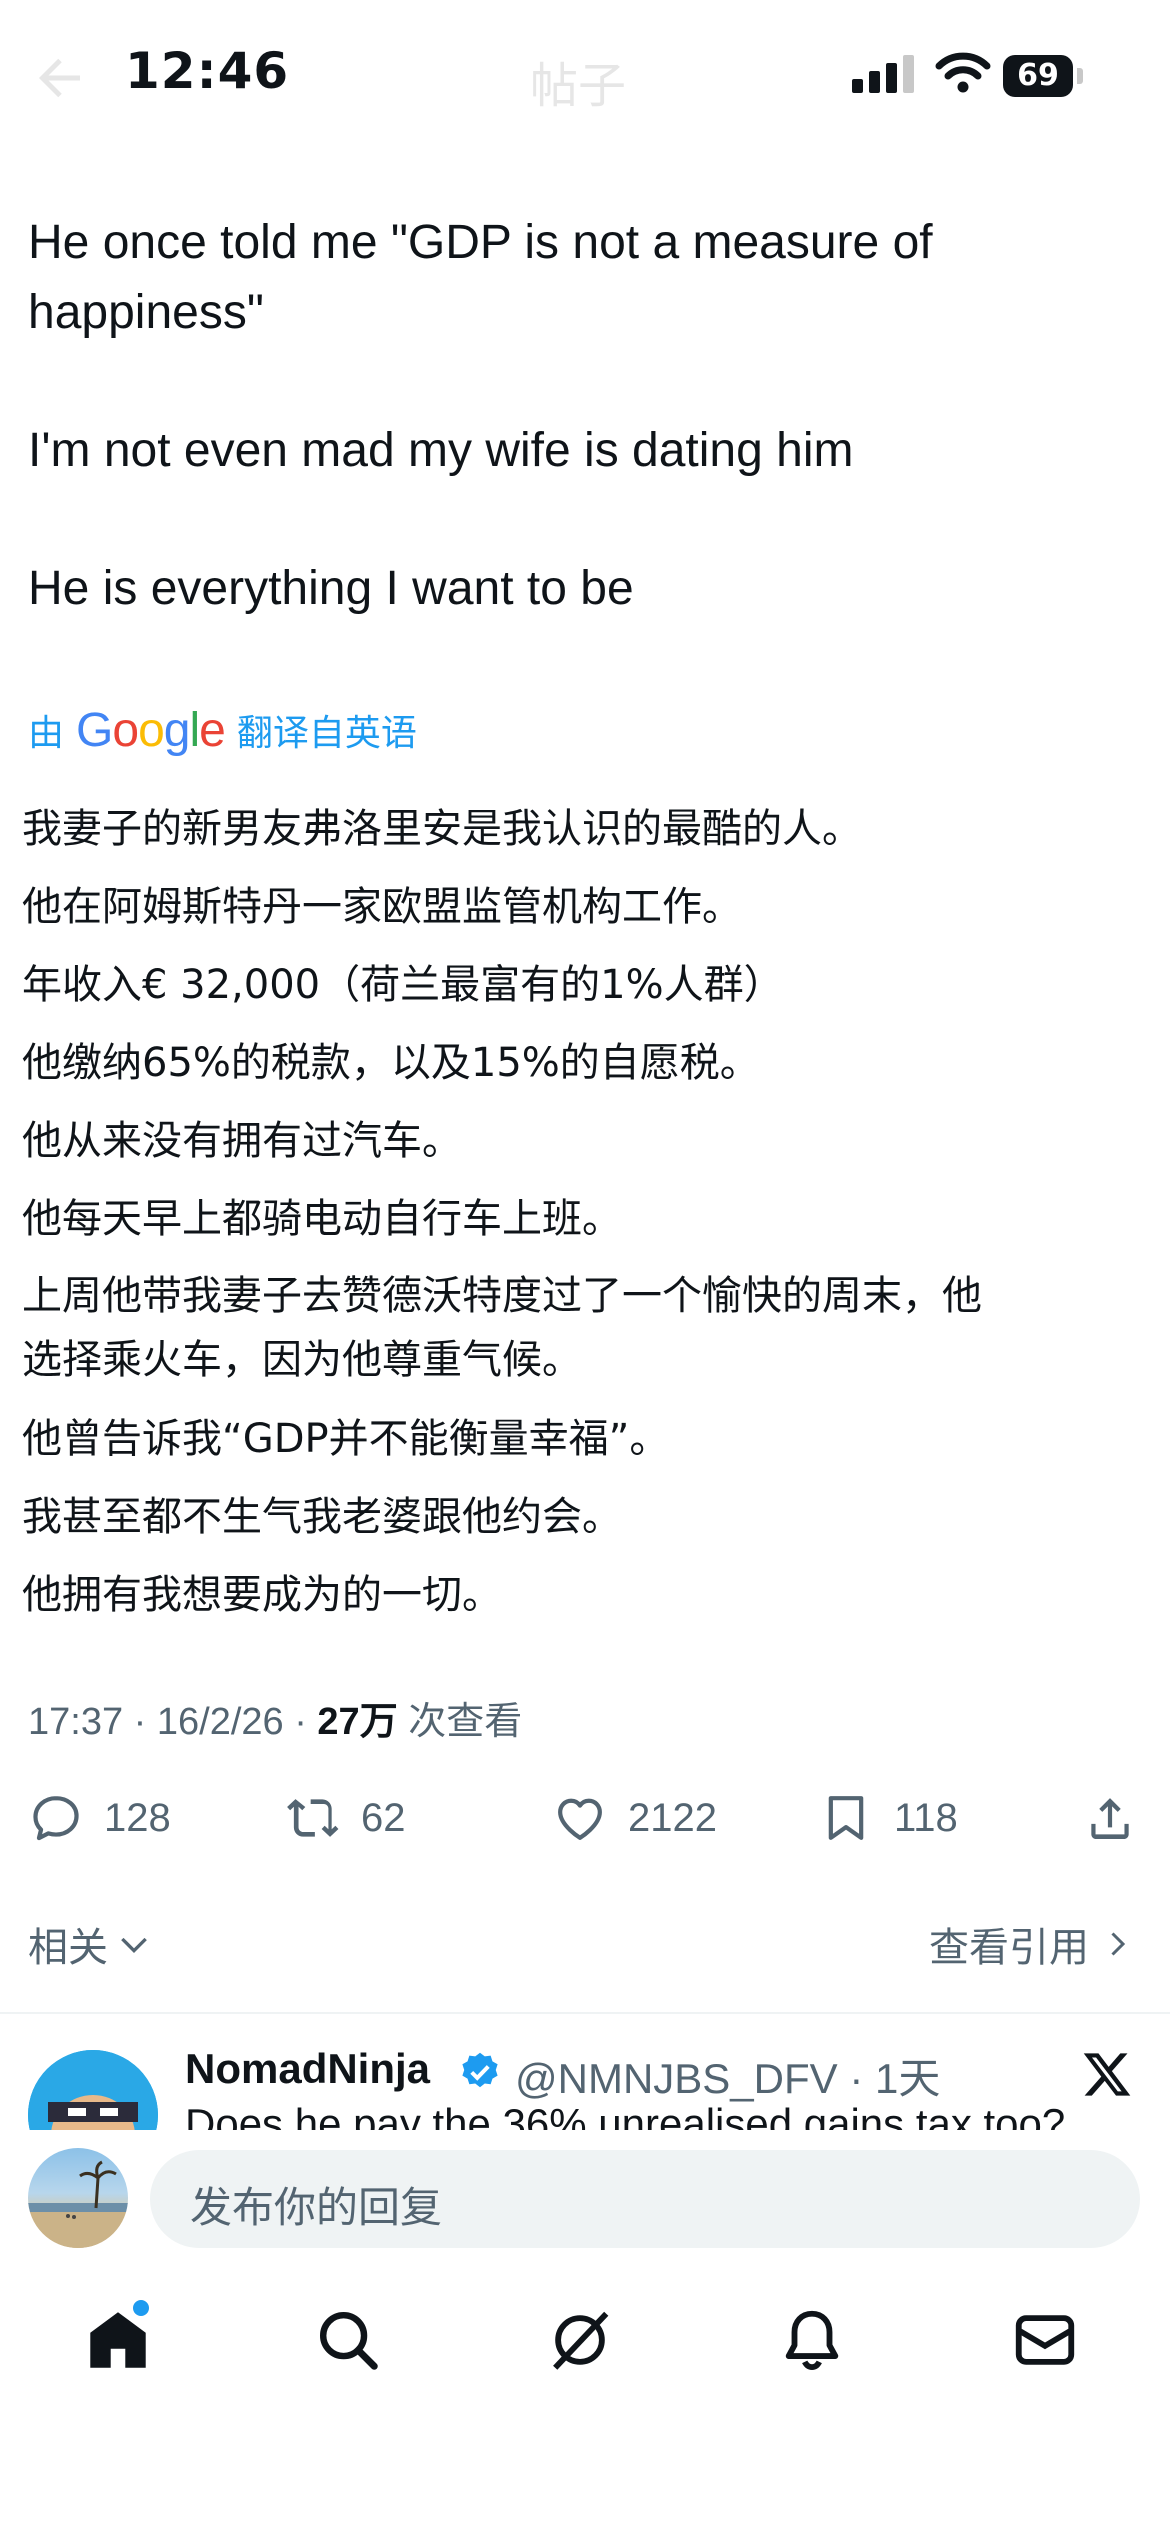 The image size is (1170, 2532). I want to click on wifi-icon, so click(963, 72).